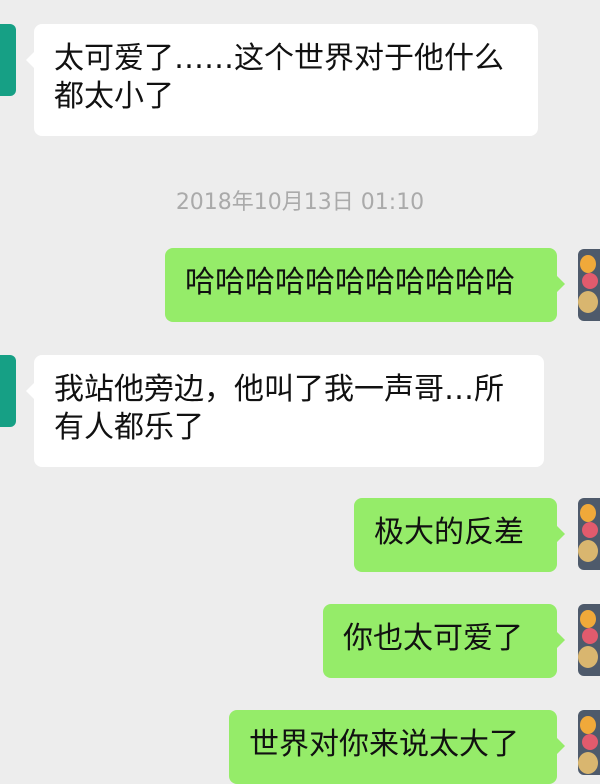  Describe the element at coordinates (350, 282) in the screenshot. I see `message-text: 哈哈哈哈哈哈哈哈哈哈哈` at that location.